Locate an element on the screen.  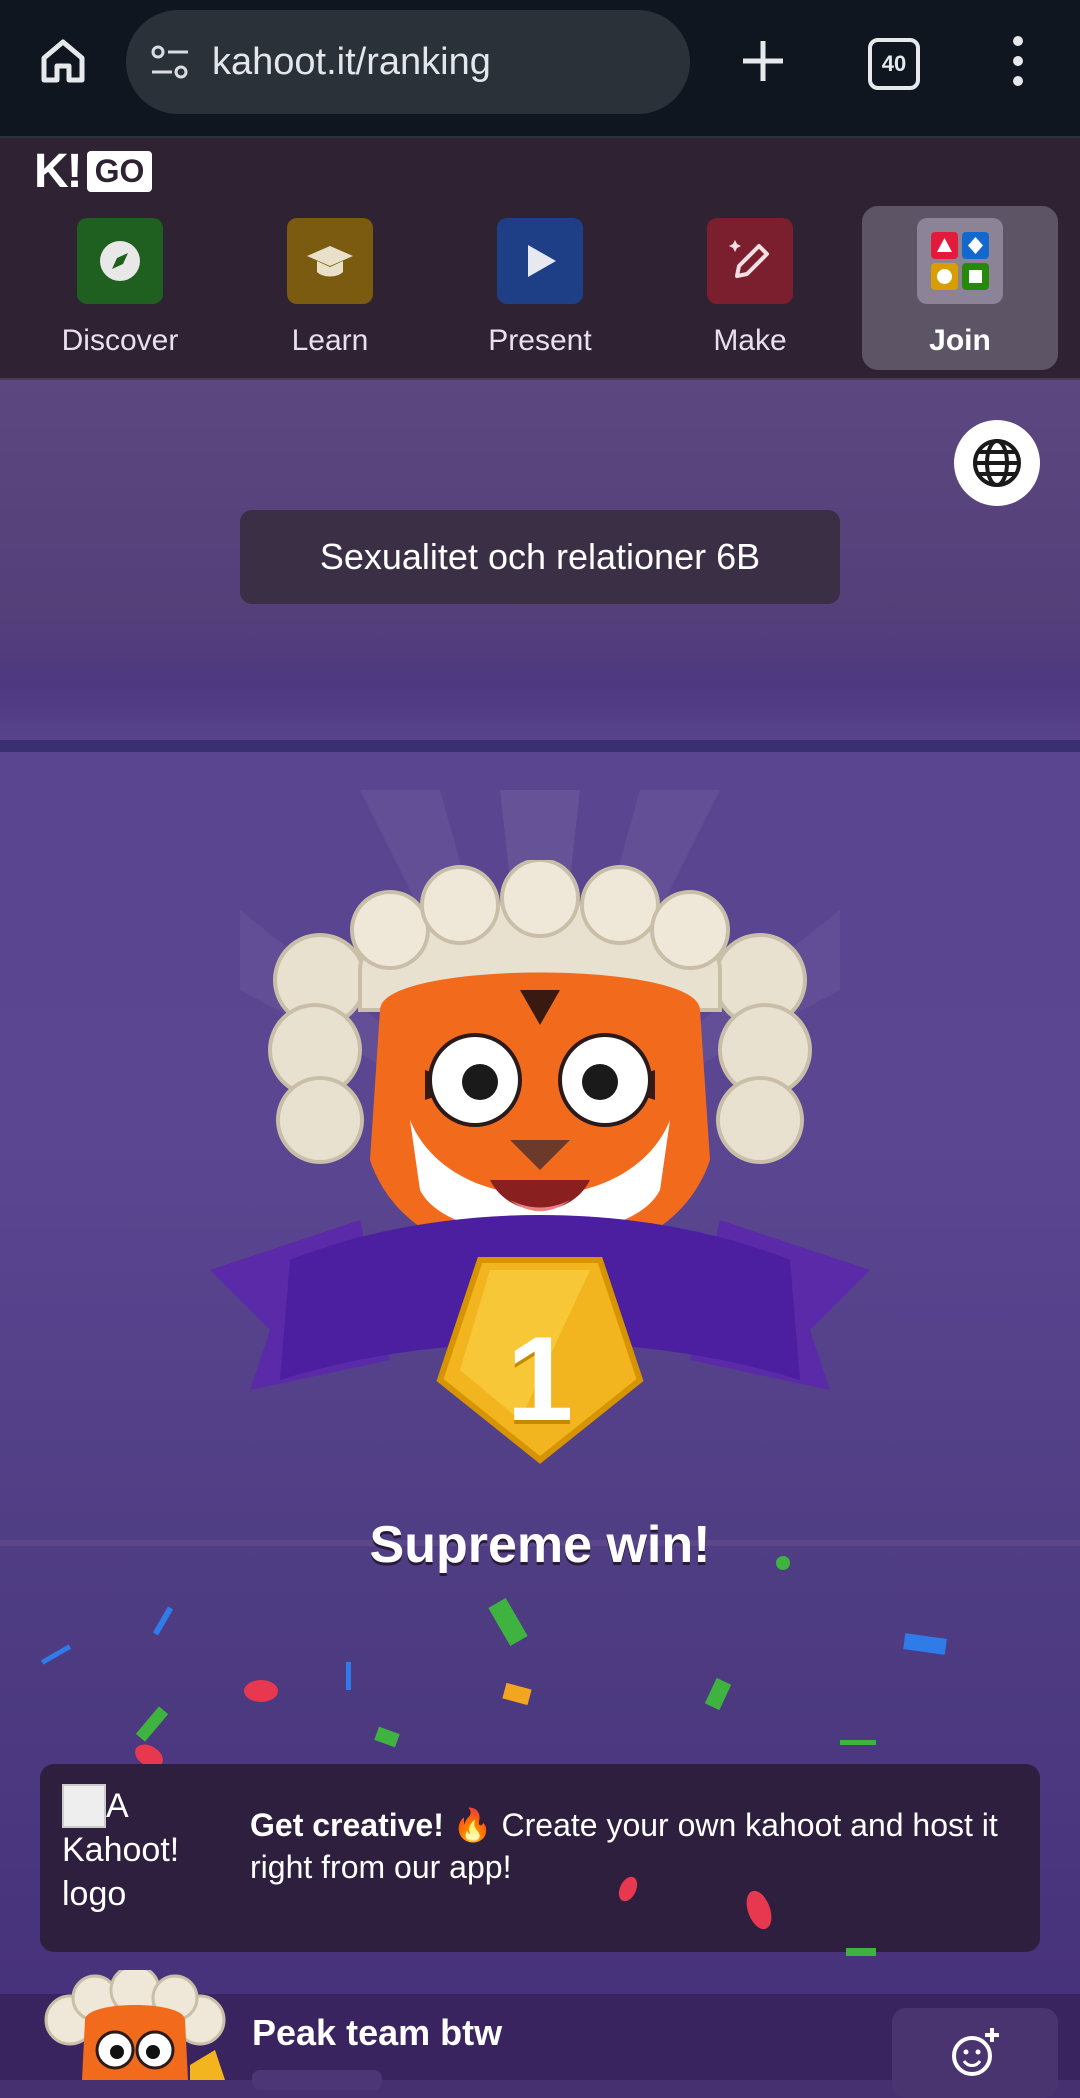
globe-icon is located at coordinates (997, 463).